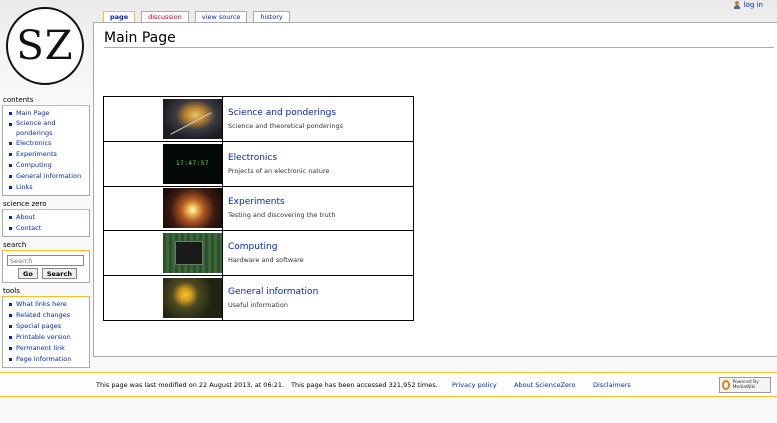 This screenshot has width=777, height=423. What do you see at coordinates (439, 39) in the screenshot?
I see `page-title: Main Page` at bounding box center [439, 39].